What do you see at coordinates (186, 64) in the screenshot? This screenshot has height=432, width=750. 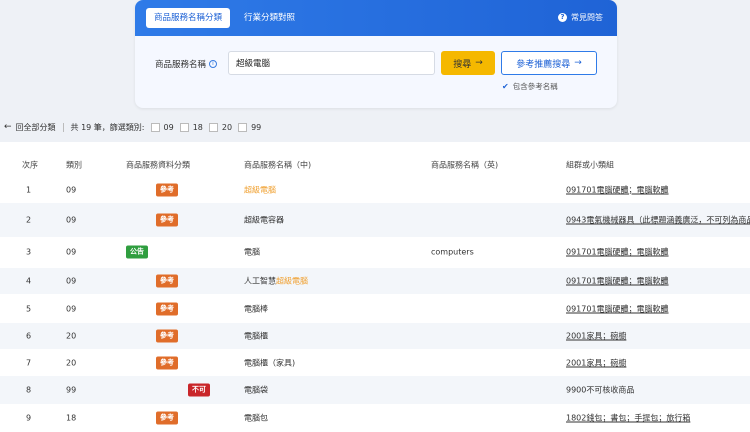 I see `search-field-label: 商品服務名稱 i` at bounding box center [186, 64].